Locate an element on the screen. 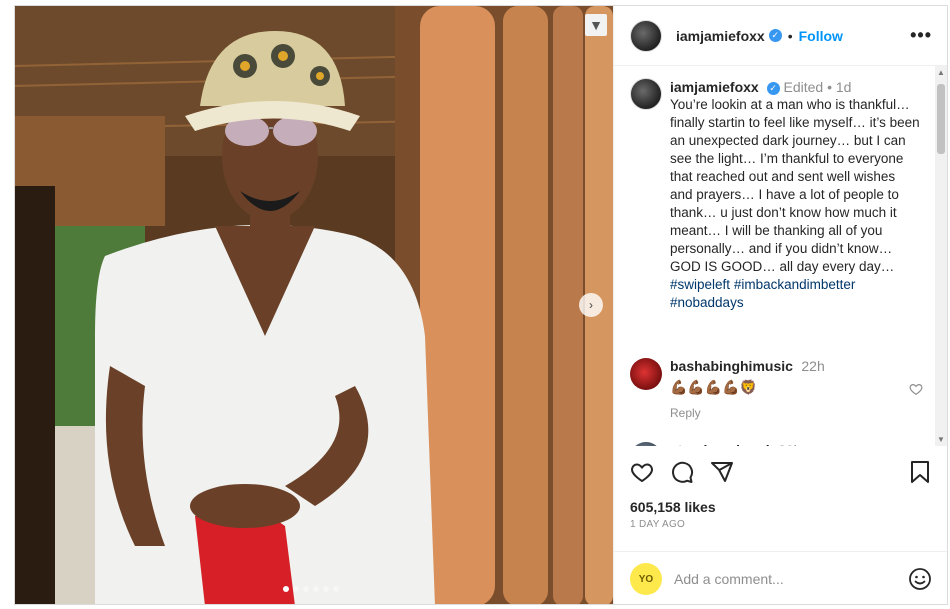 The height and width of the screenshot is (609, 950). paper-plane-icon is located at coordinates (722, 472).